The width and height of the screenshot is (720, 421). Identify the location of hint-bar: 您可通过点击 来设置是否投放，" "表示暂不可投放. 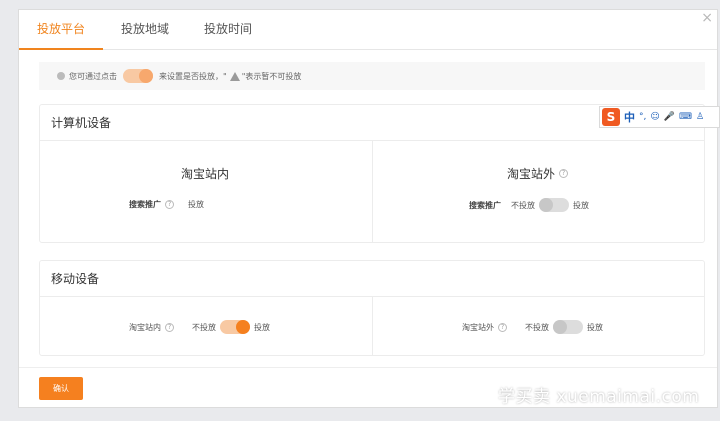
(372, 76).